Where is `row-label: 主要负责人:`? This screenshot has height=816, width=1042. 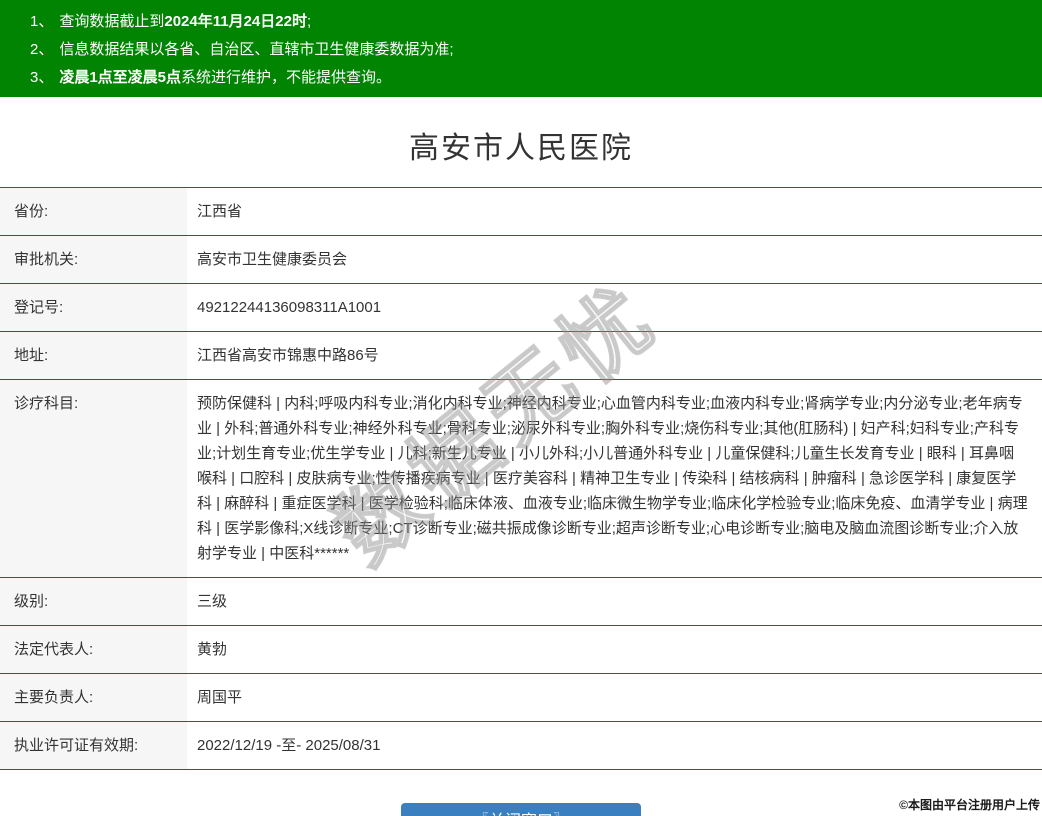
row-label: 主要负责人: is located at coordinates (93, 697).